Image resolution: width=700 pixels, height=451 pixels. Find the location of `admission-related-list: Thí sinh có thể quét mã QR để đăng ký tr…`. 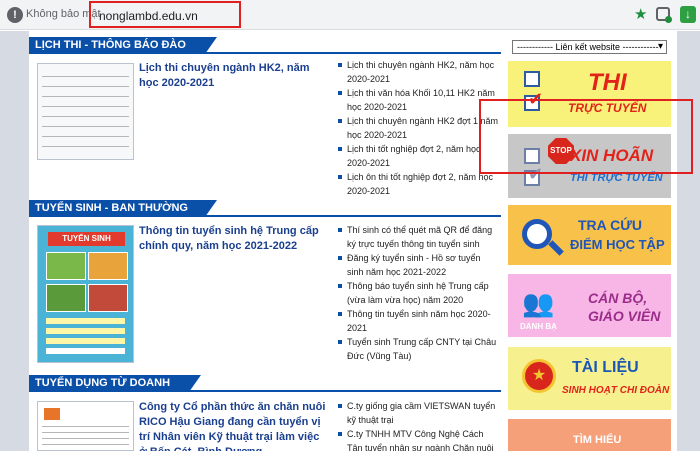

admission-related-list: Thí sinh có thể quét mã QR để đăng ký tr… is located at coordinates (418, 293).